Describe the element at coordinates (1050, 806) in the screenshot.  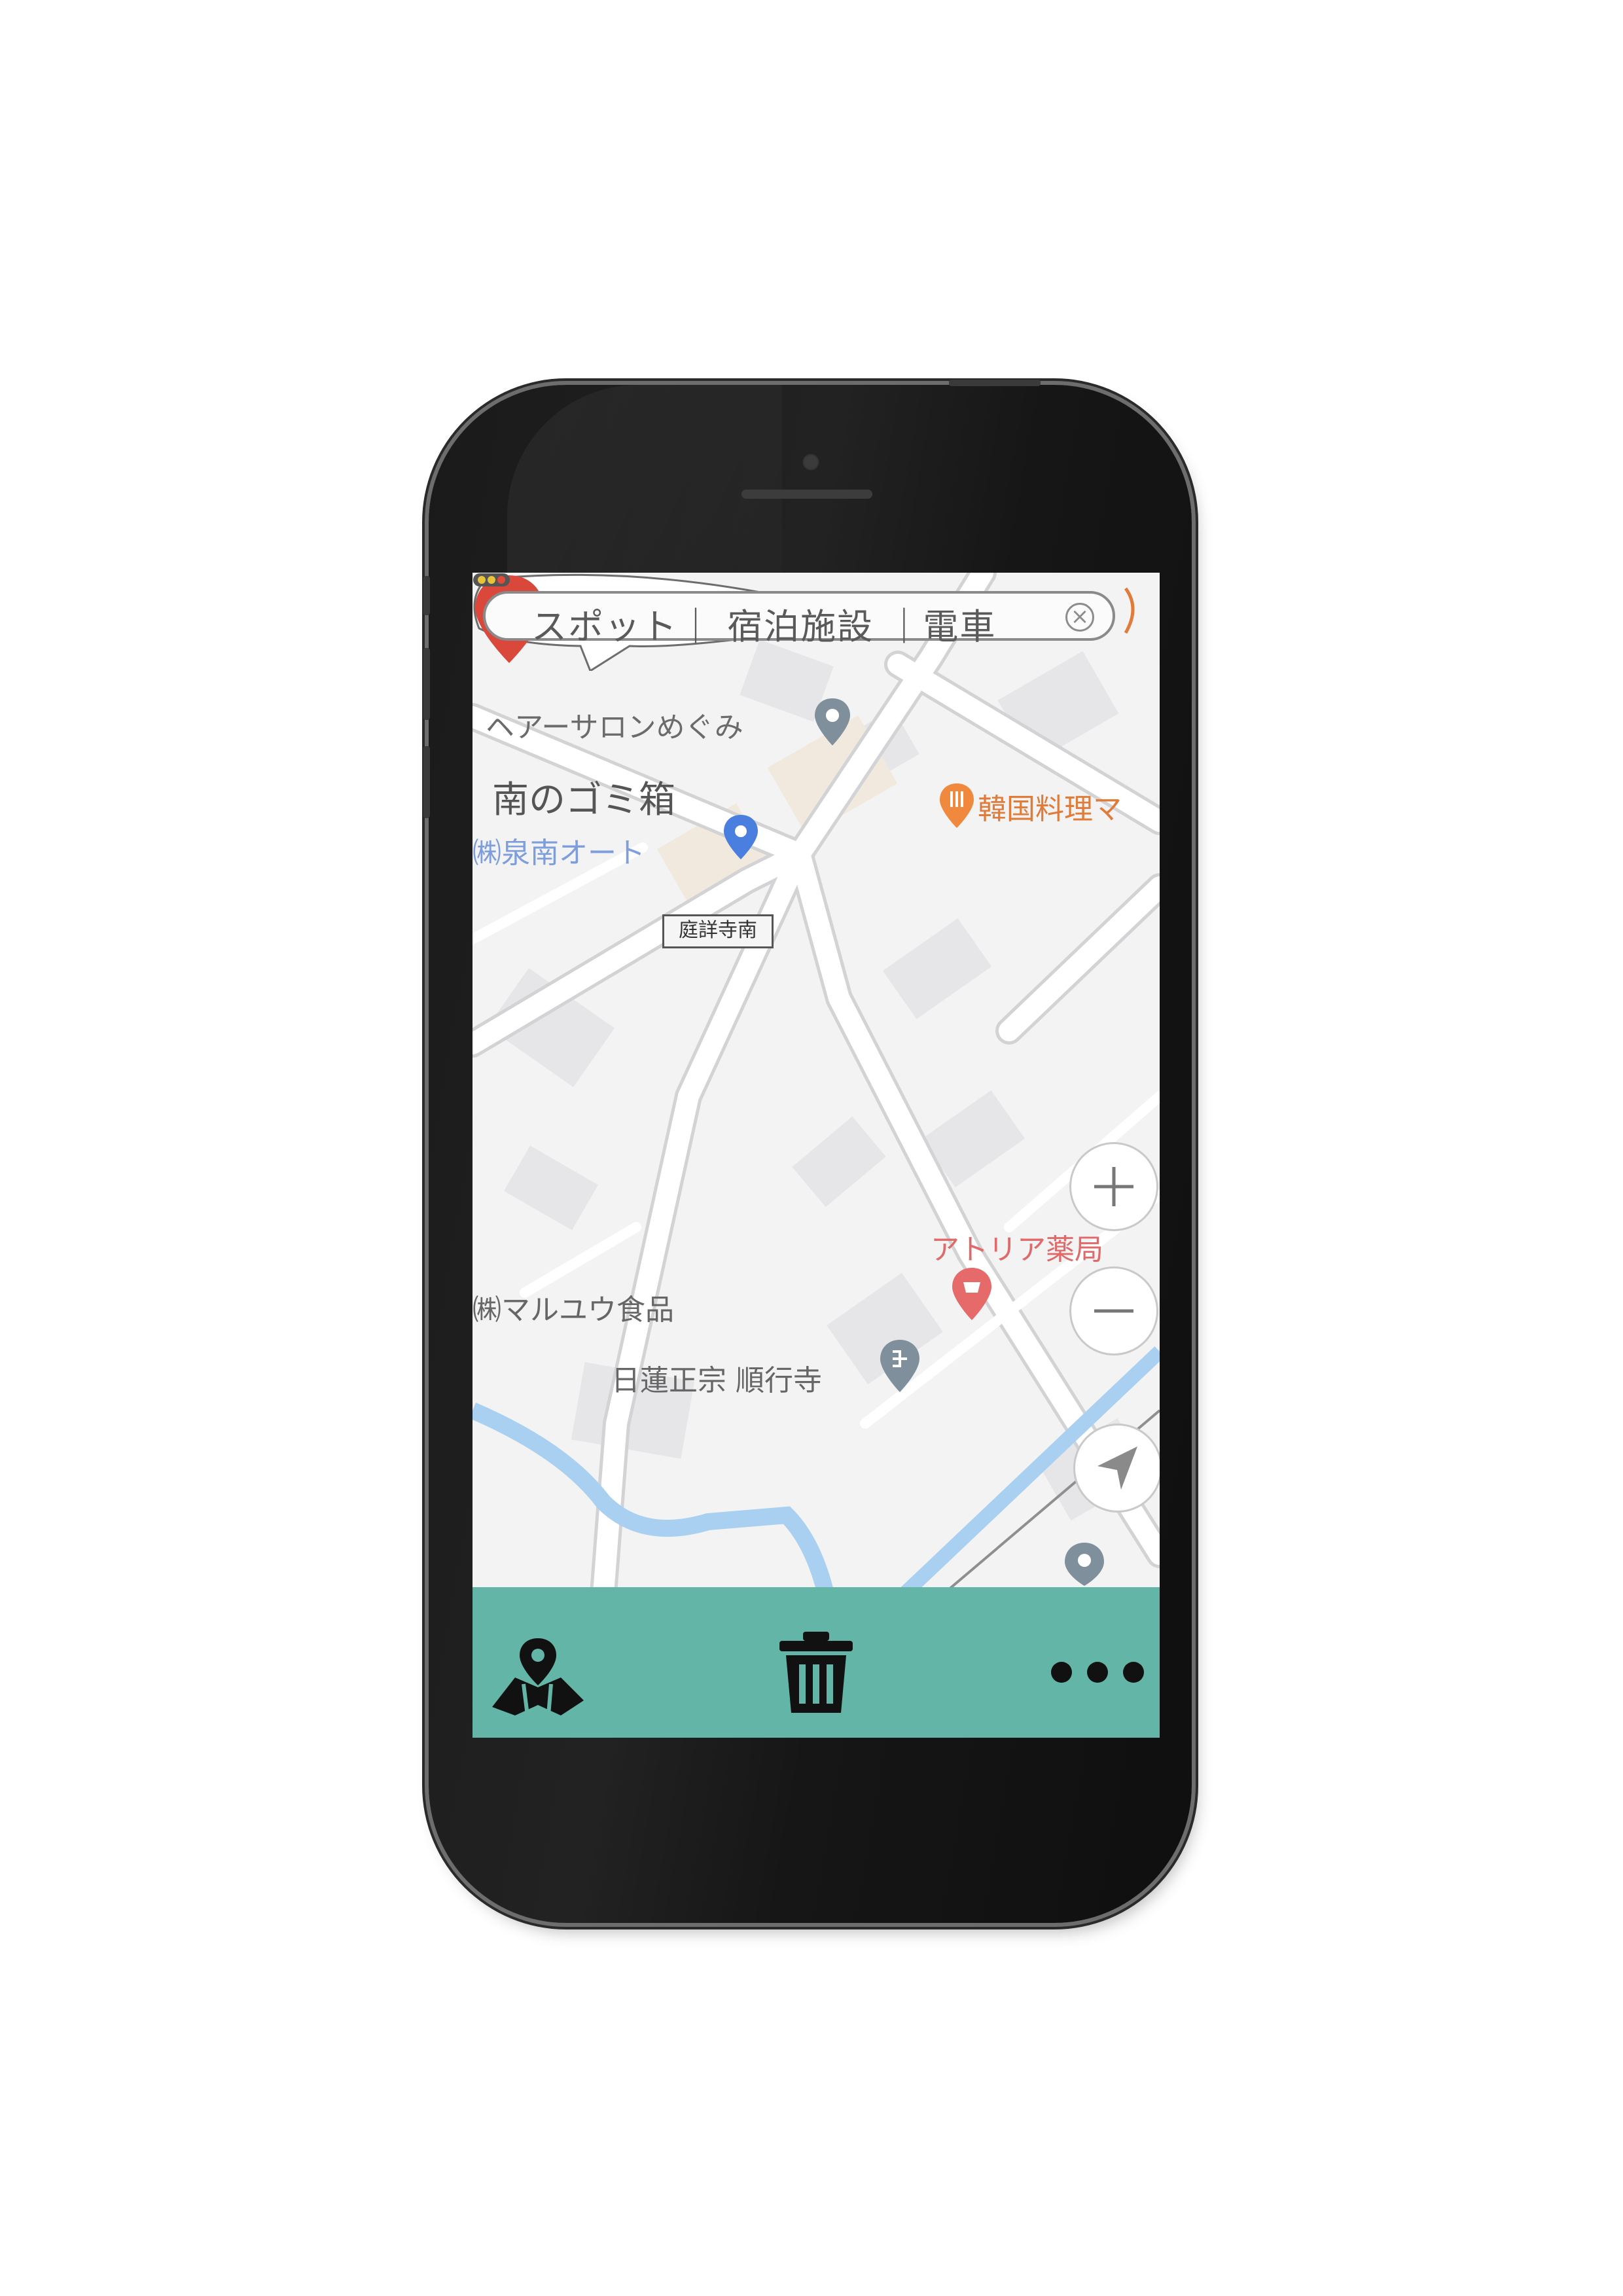
I see `poi-korean-restaurant-label: 韓国料理マ` at that location.